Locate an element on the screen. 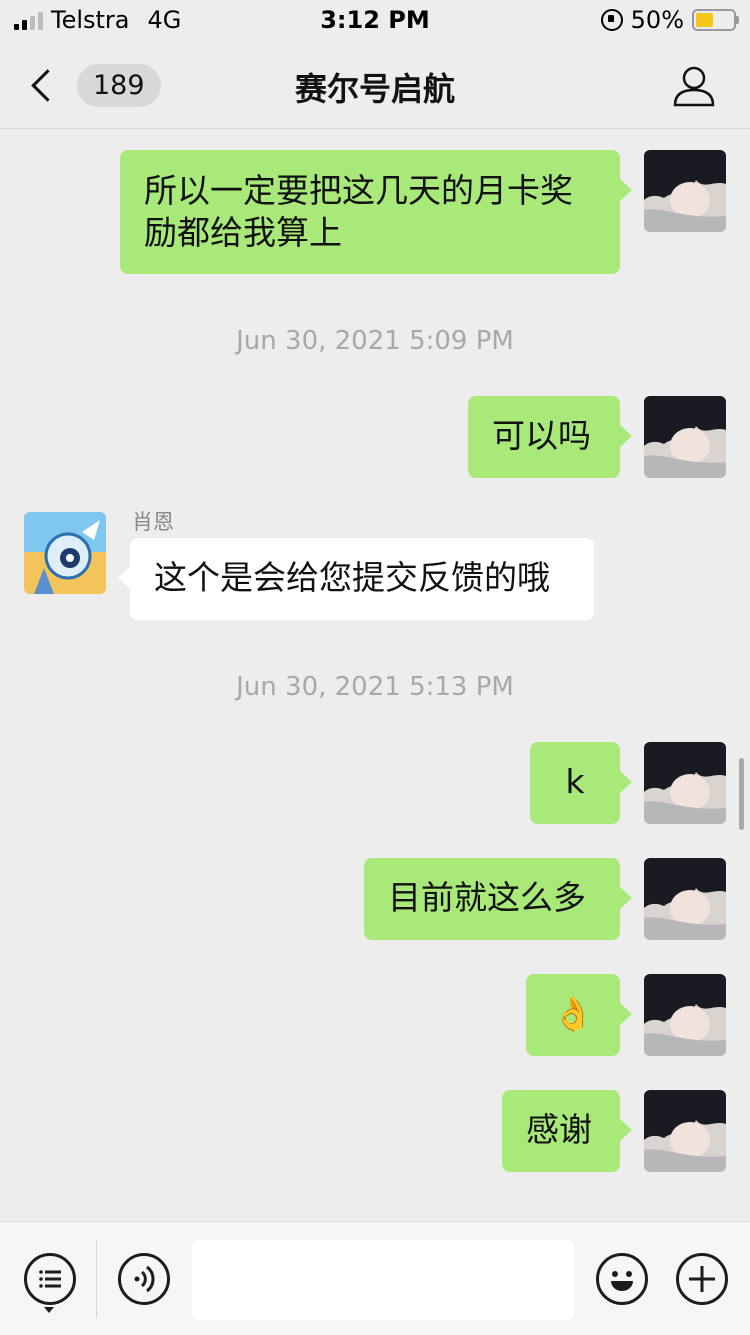 The image size is (750, 1335). contact-avatar is located at coordinates (65, 553).